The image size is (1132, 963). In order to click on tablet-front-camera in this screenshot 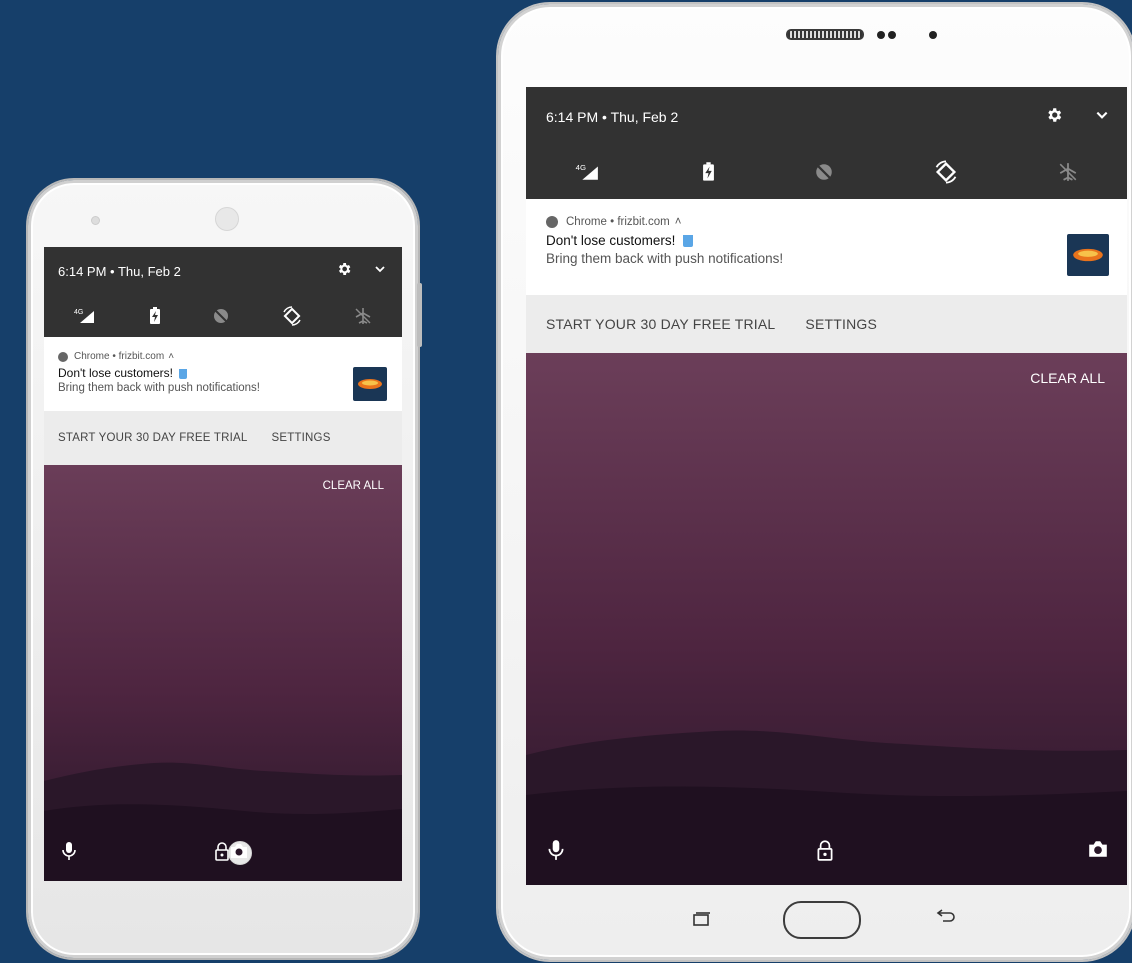, I will do `click(933, 35)`.